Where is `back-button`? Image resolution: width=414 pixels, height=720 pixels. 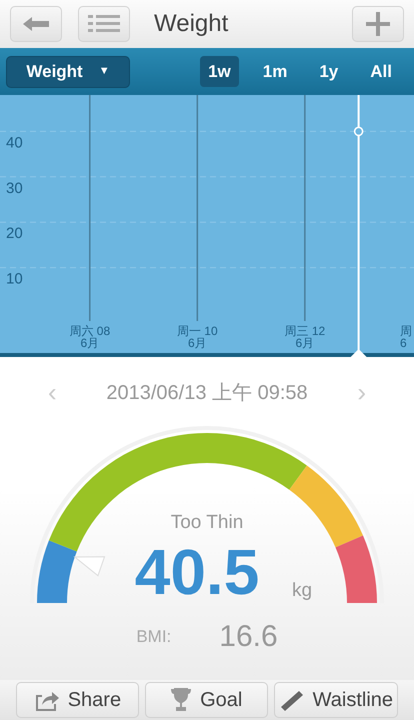 back-button is located at coordinates (36, 24).